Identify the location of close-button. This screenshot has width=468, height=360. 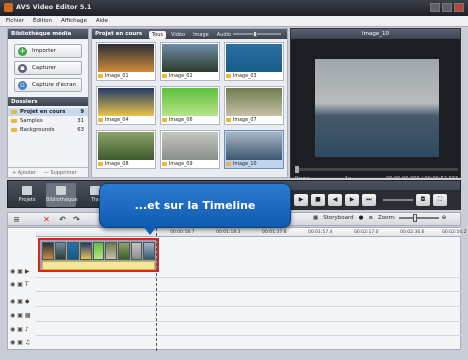
(459, 7).